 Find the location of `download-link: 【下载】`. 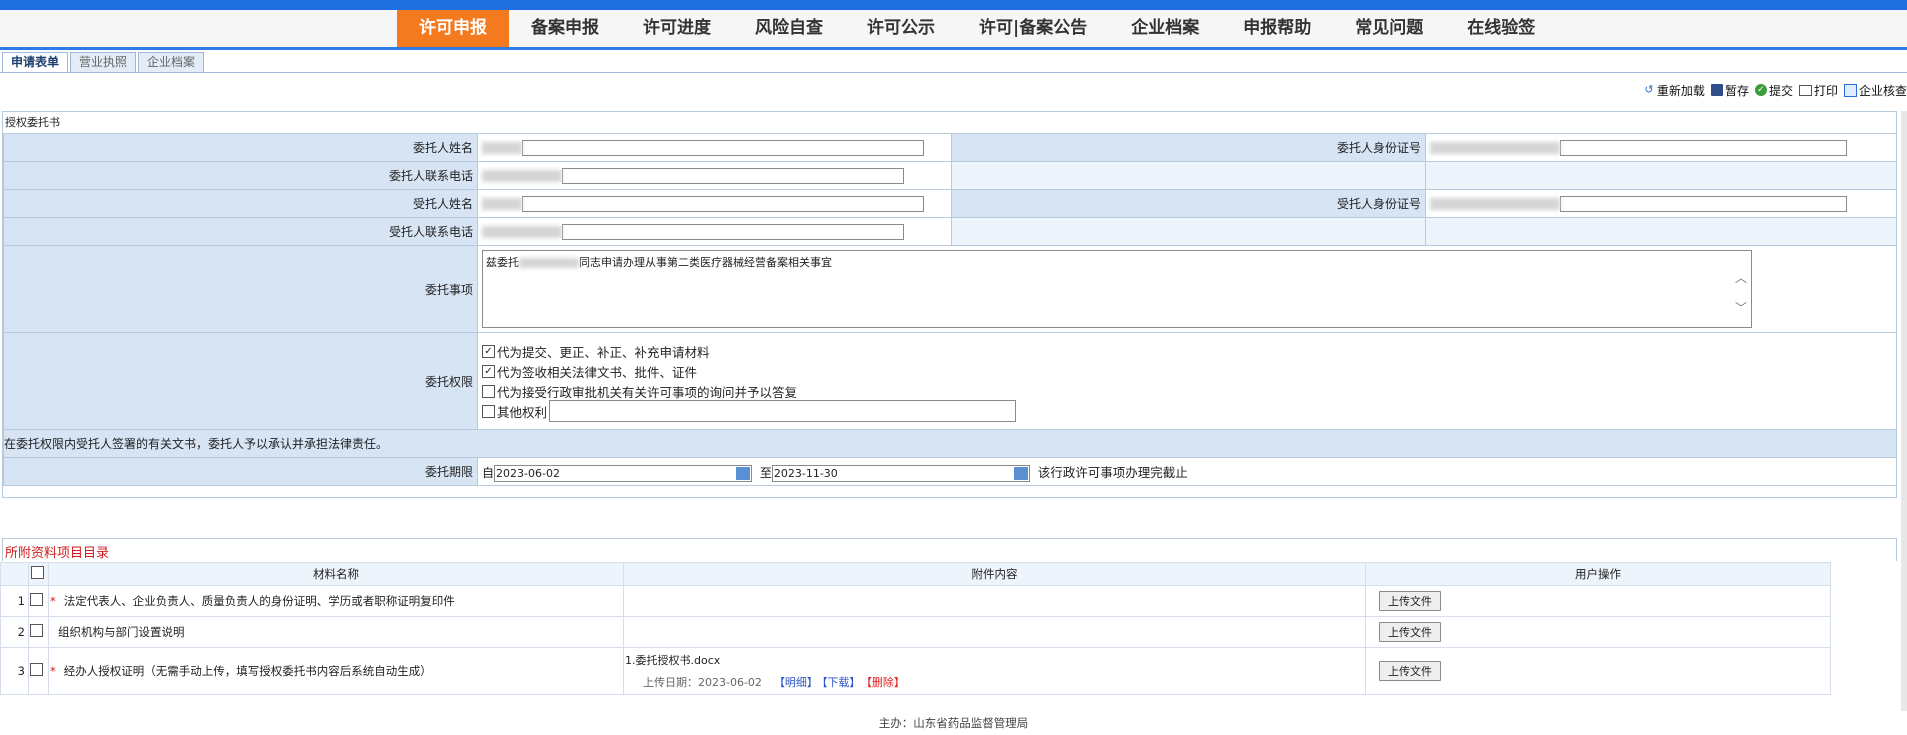

download-link: 【下载】 is located at coordinates (841, 682).